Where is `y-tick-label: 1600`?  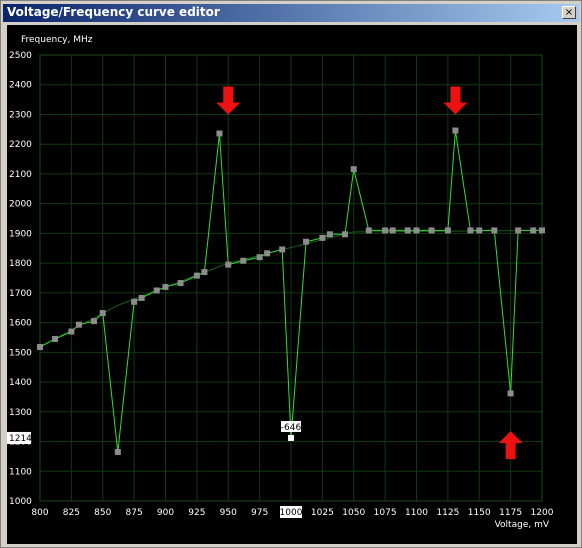
y-tick-label: 1600 is located at coordinates (20, 324).